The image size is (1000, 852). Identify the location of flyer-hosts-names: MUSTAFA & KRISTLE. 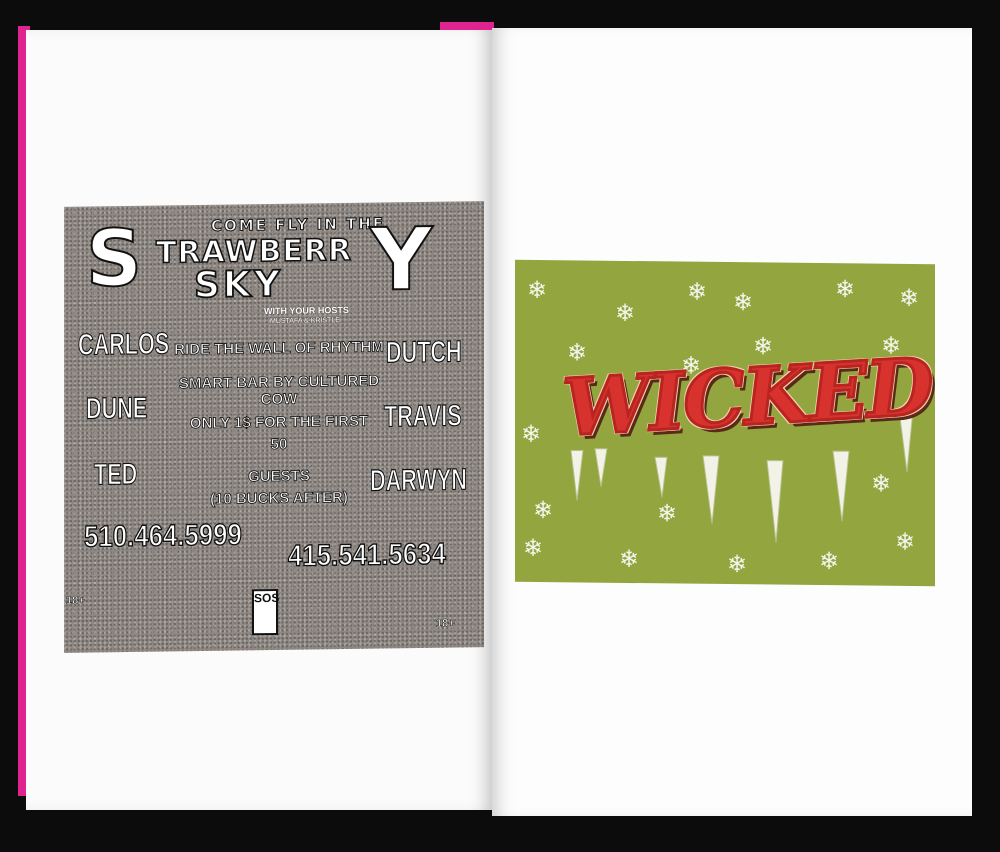
(305, 321).